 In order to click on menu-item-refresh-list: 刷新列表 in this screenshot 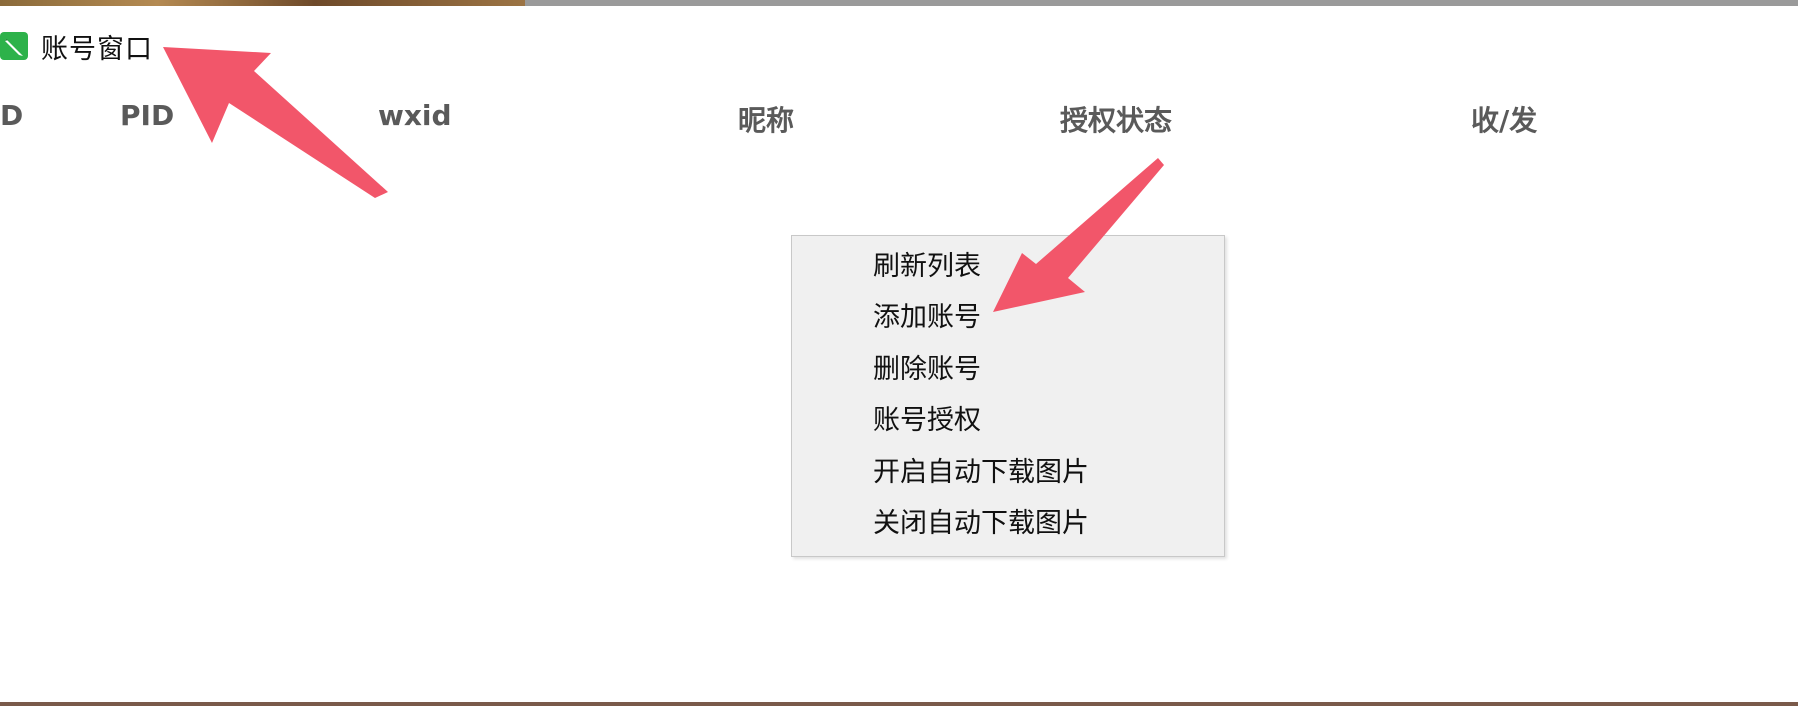, I will do `click(1008, 267)`.